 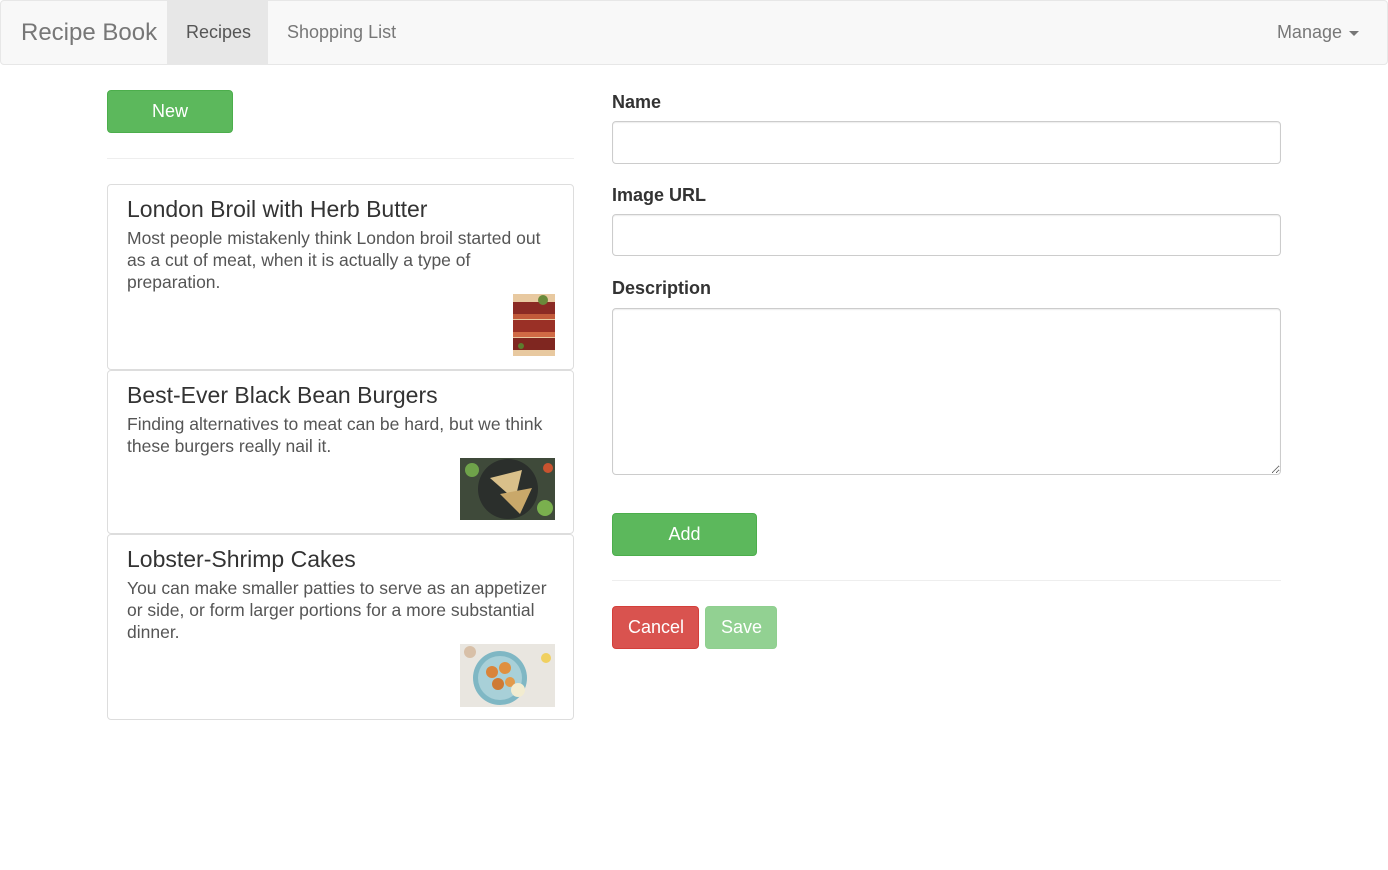 What do you see at coordinates (1309, 32) in the screenshot?
I see `manage-dropdown-label: Manage` at bounding box center [1309, 32].